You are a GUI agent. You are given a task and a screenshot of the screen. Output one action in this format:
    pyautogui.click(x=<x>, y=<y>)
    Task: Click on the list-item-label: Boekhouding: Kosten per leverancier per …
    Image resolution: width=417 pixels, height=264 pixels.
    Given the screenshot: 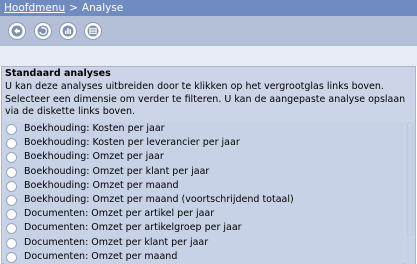 What is the action you would take?
    pyautogui.click(x=132, y=143)
    